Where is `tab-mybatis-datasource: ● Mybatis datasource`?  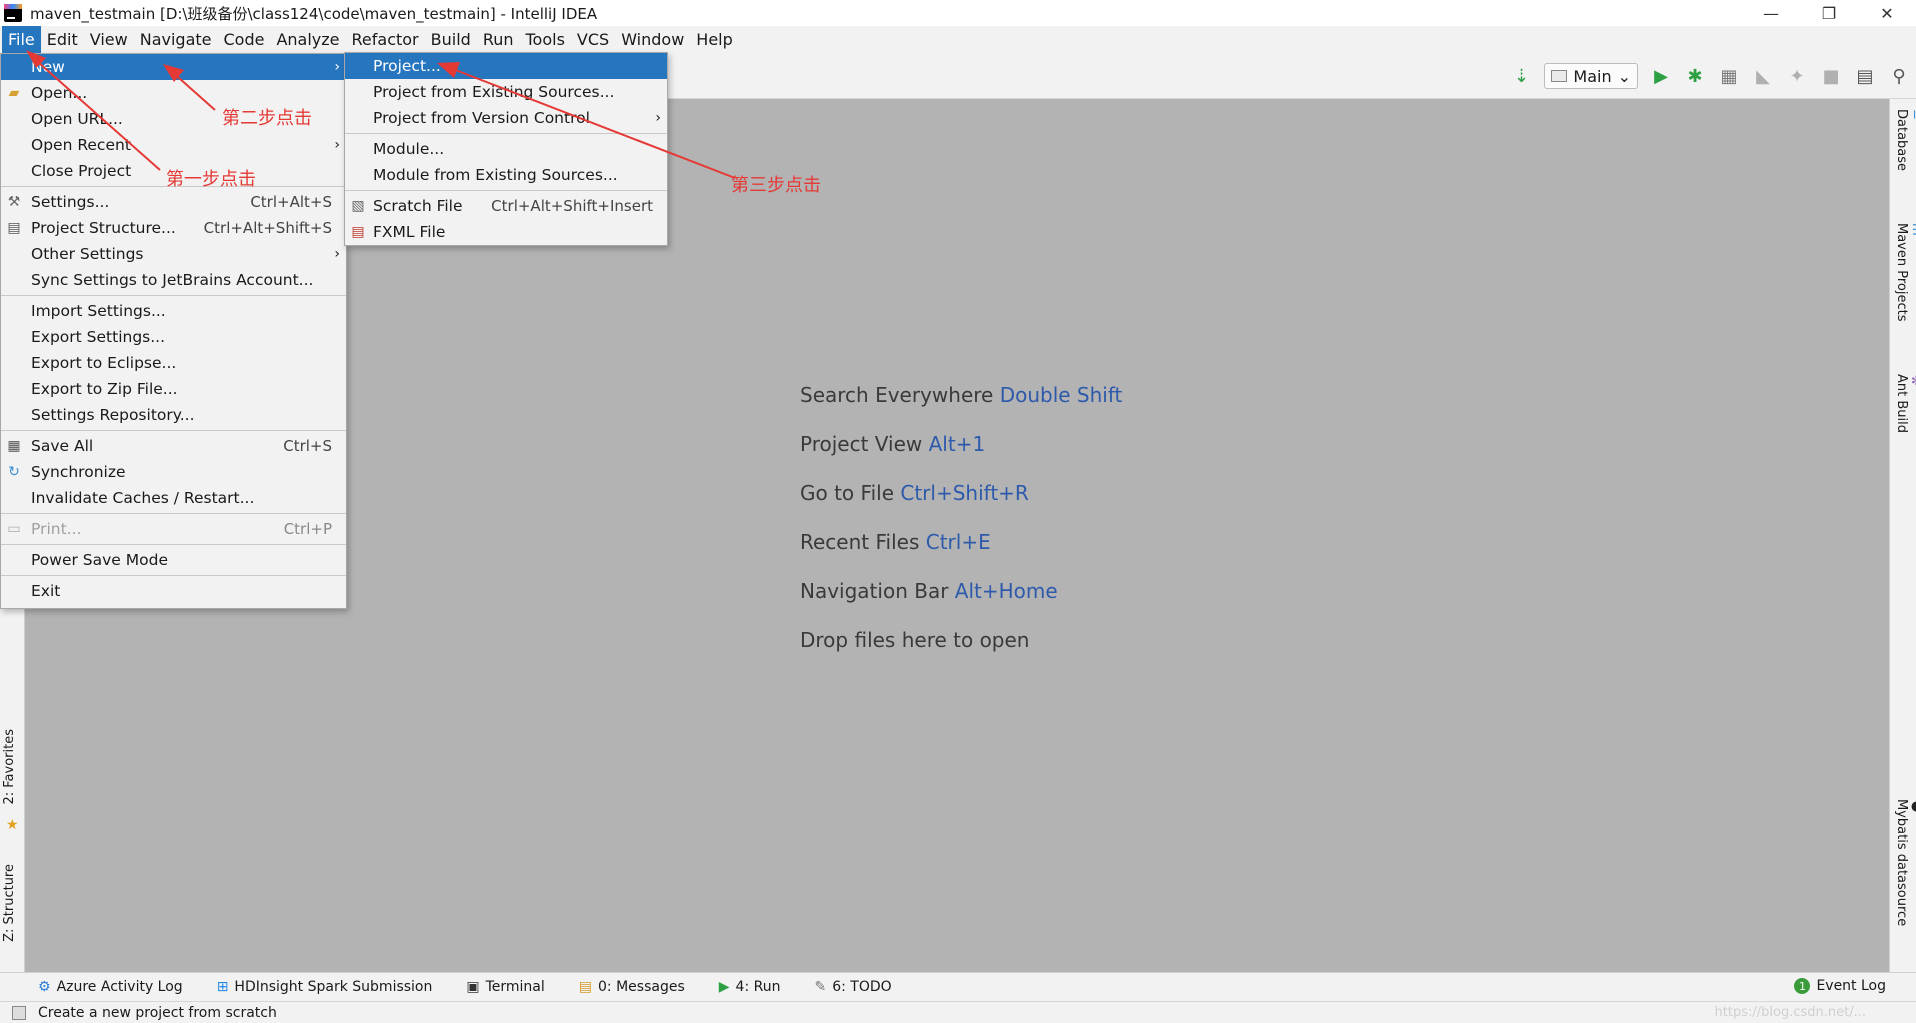 tab-mybatis-datasource: ● Mybatis datasource is located at coordinates (1905, 862).